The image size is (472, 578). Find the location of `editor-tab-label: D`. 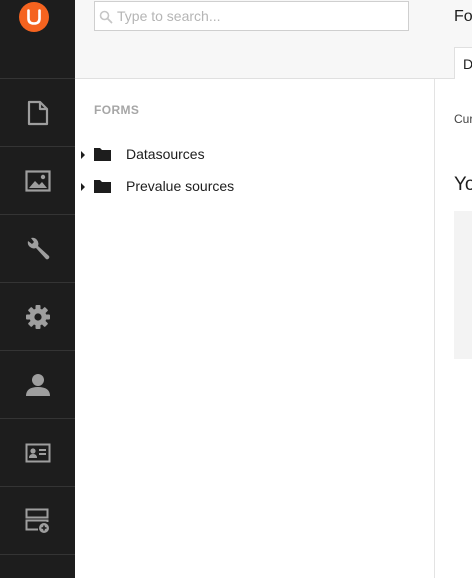

editor-tab-label: D is located at coordinates (467, 64).